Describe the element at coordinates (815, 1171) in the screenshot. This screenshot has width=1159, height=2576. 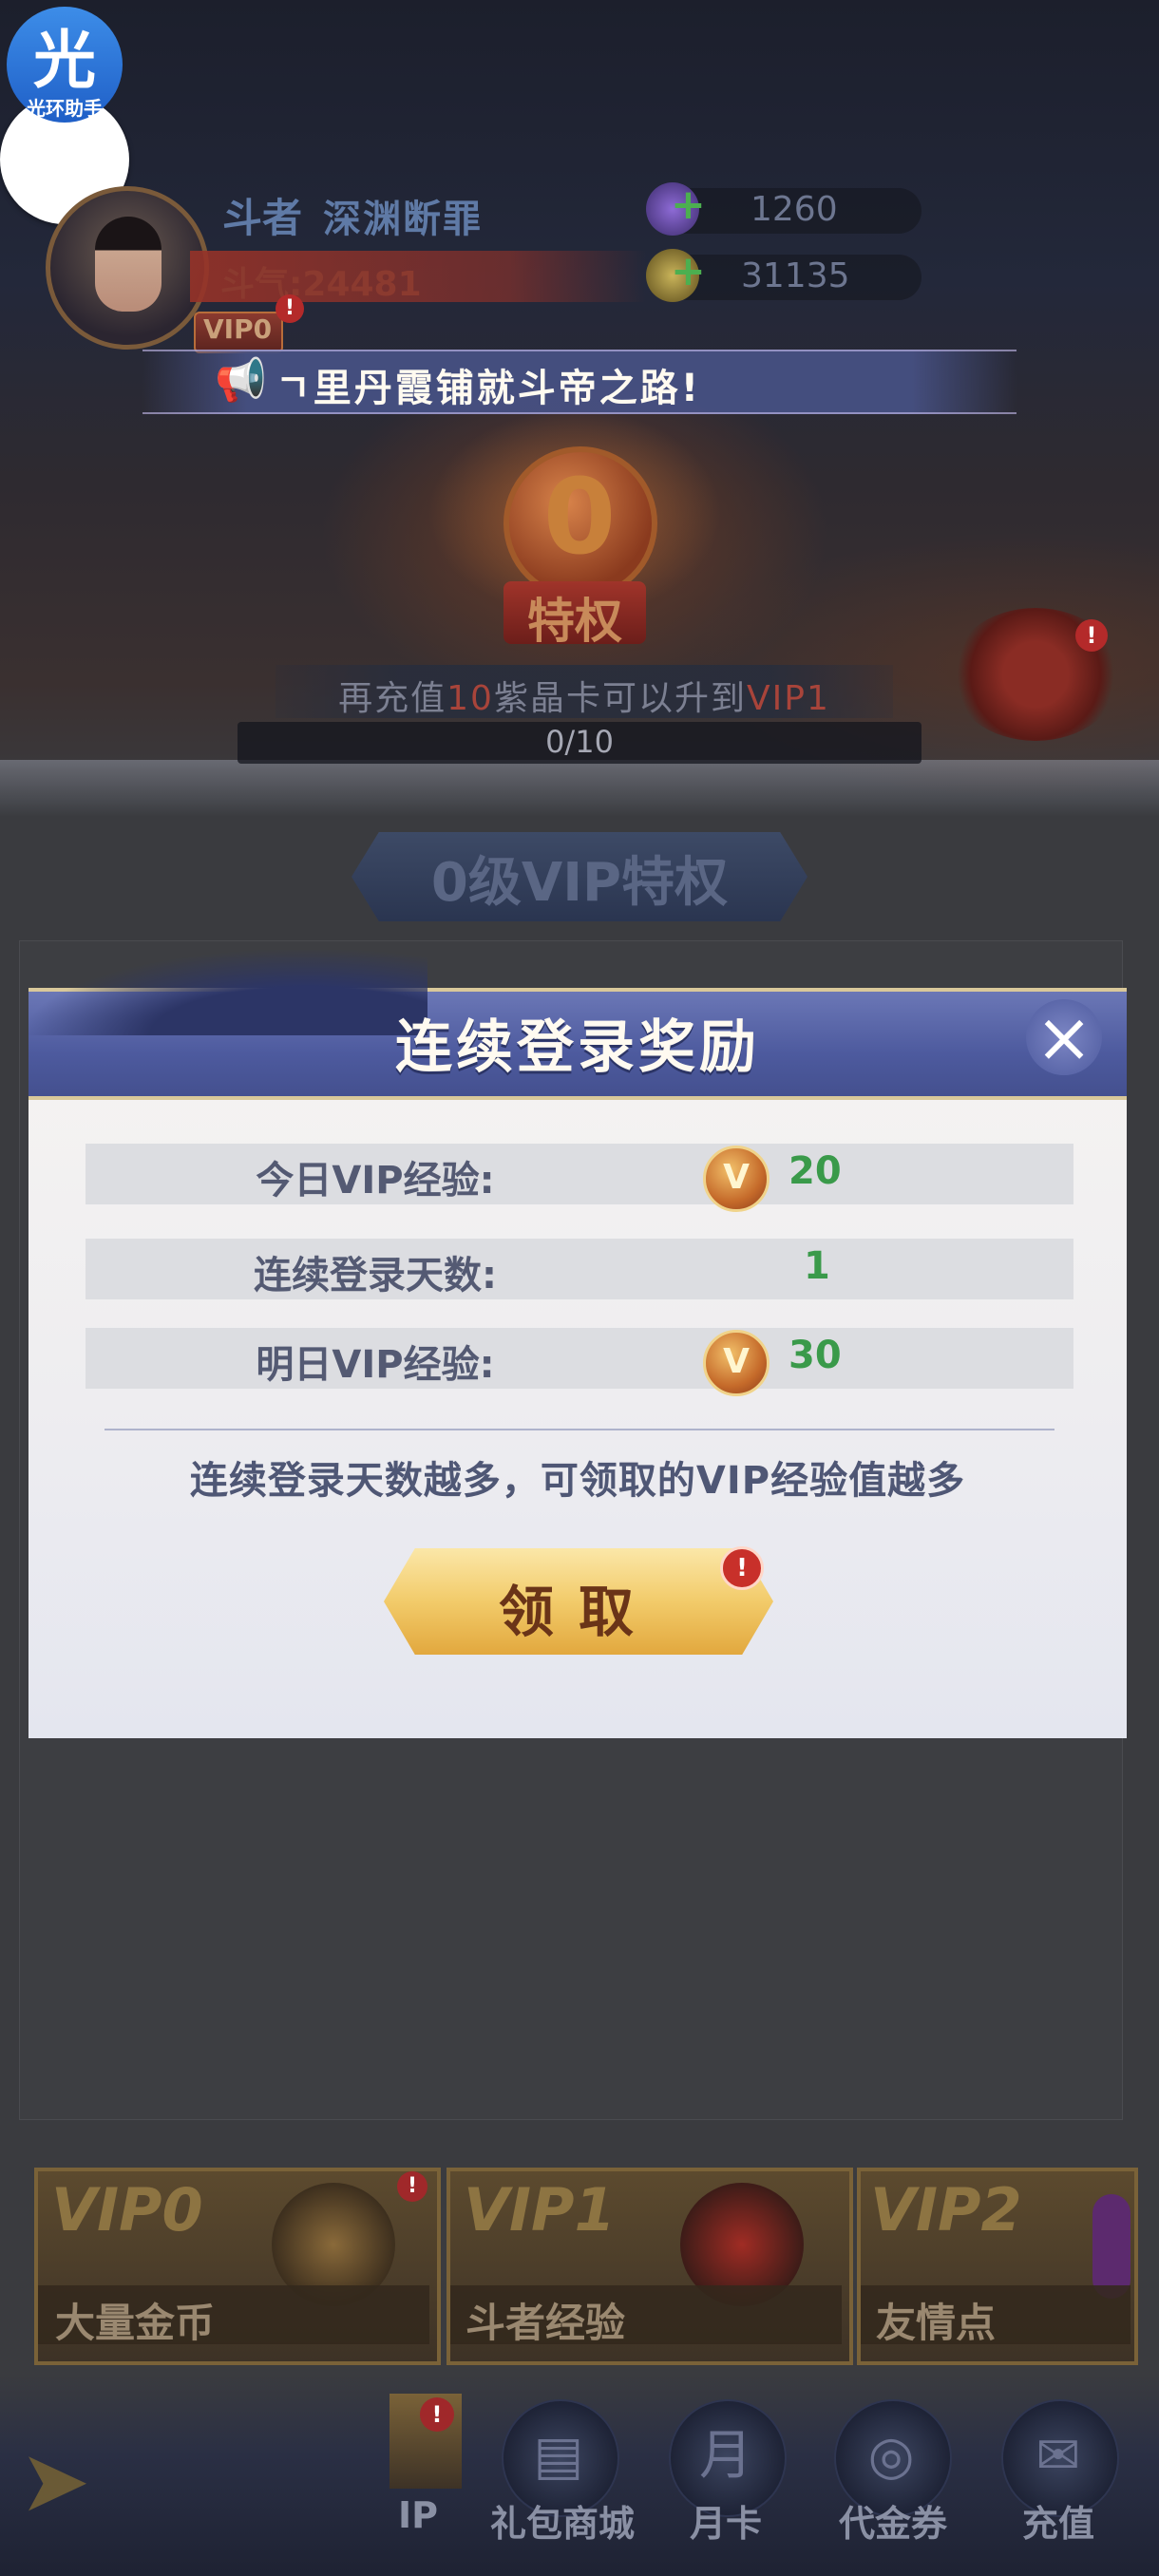
I see `today-exp-value: 20` at that location.